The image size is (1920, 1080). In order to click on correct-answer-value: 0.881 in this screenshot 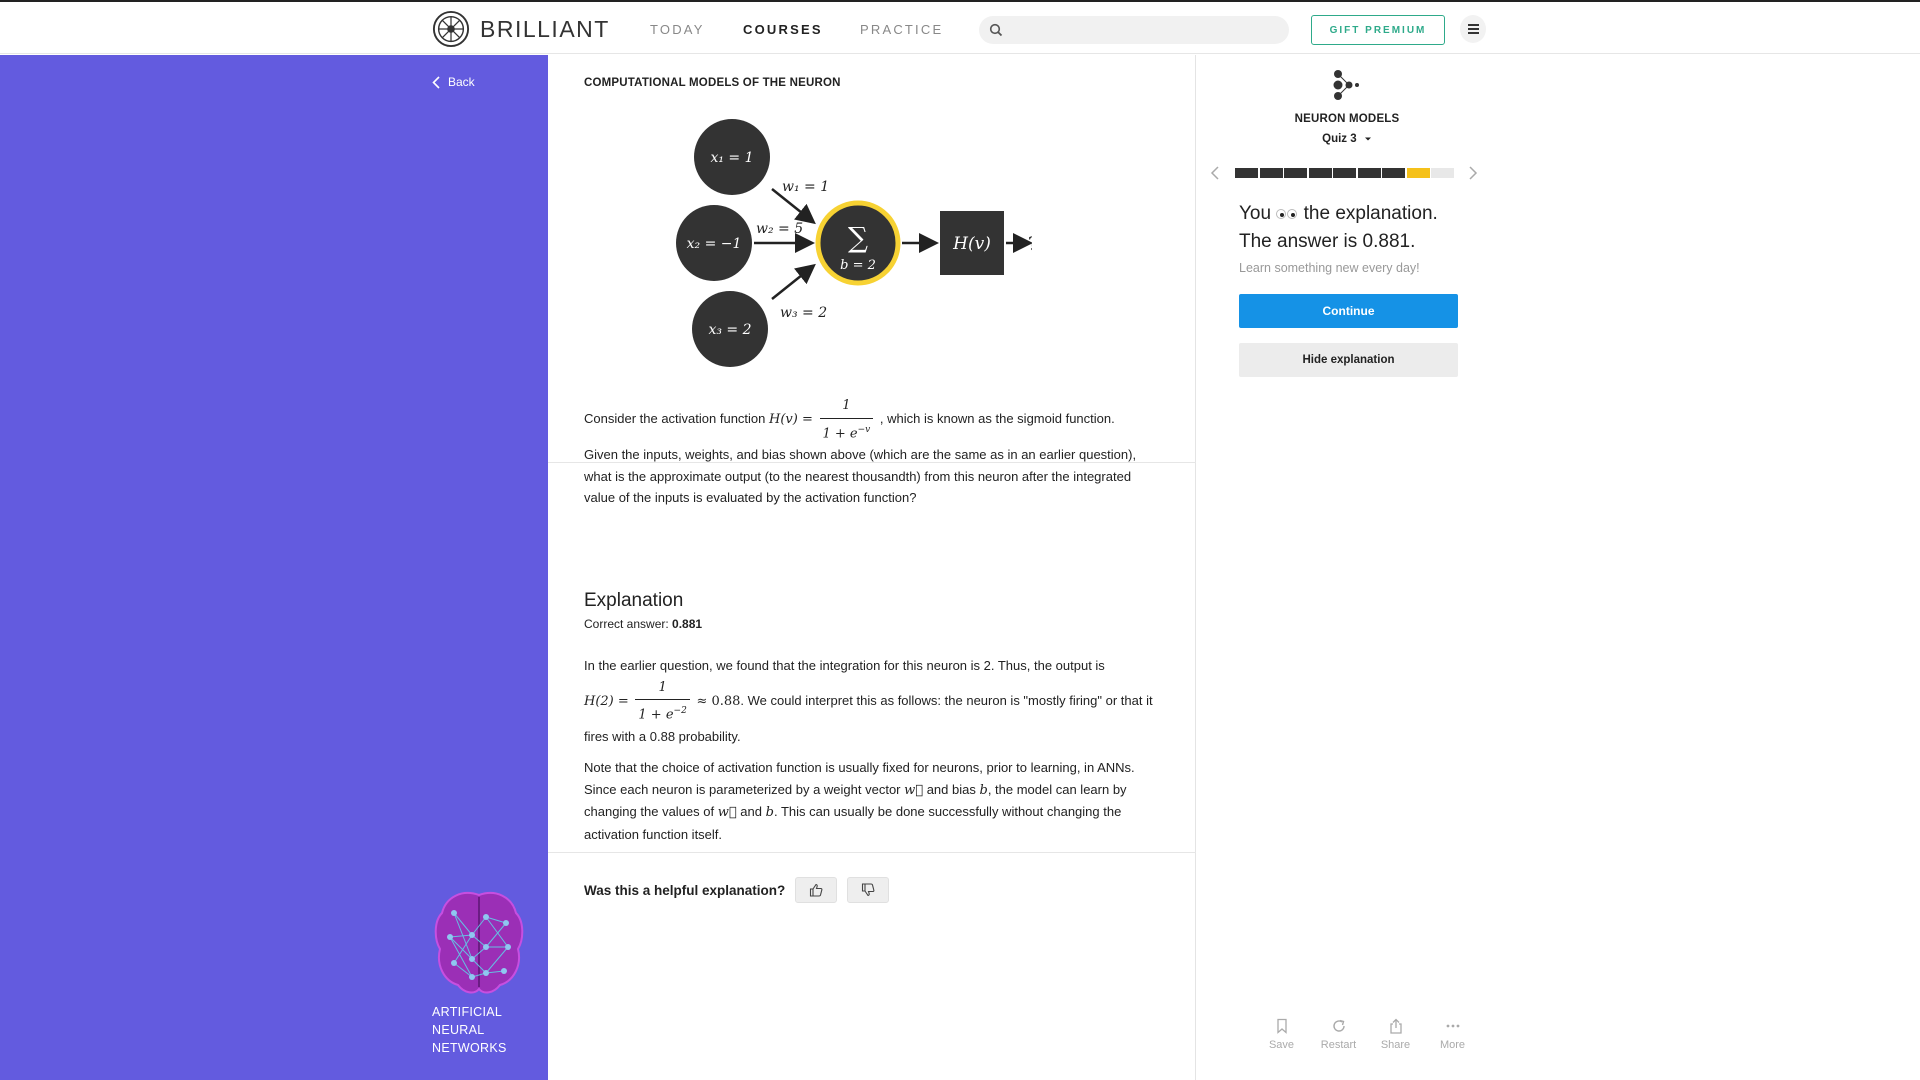, I will do `click(687, 624)`.